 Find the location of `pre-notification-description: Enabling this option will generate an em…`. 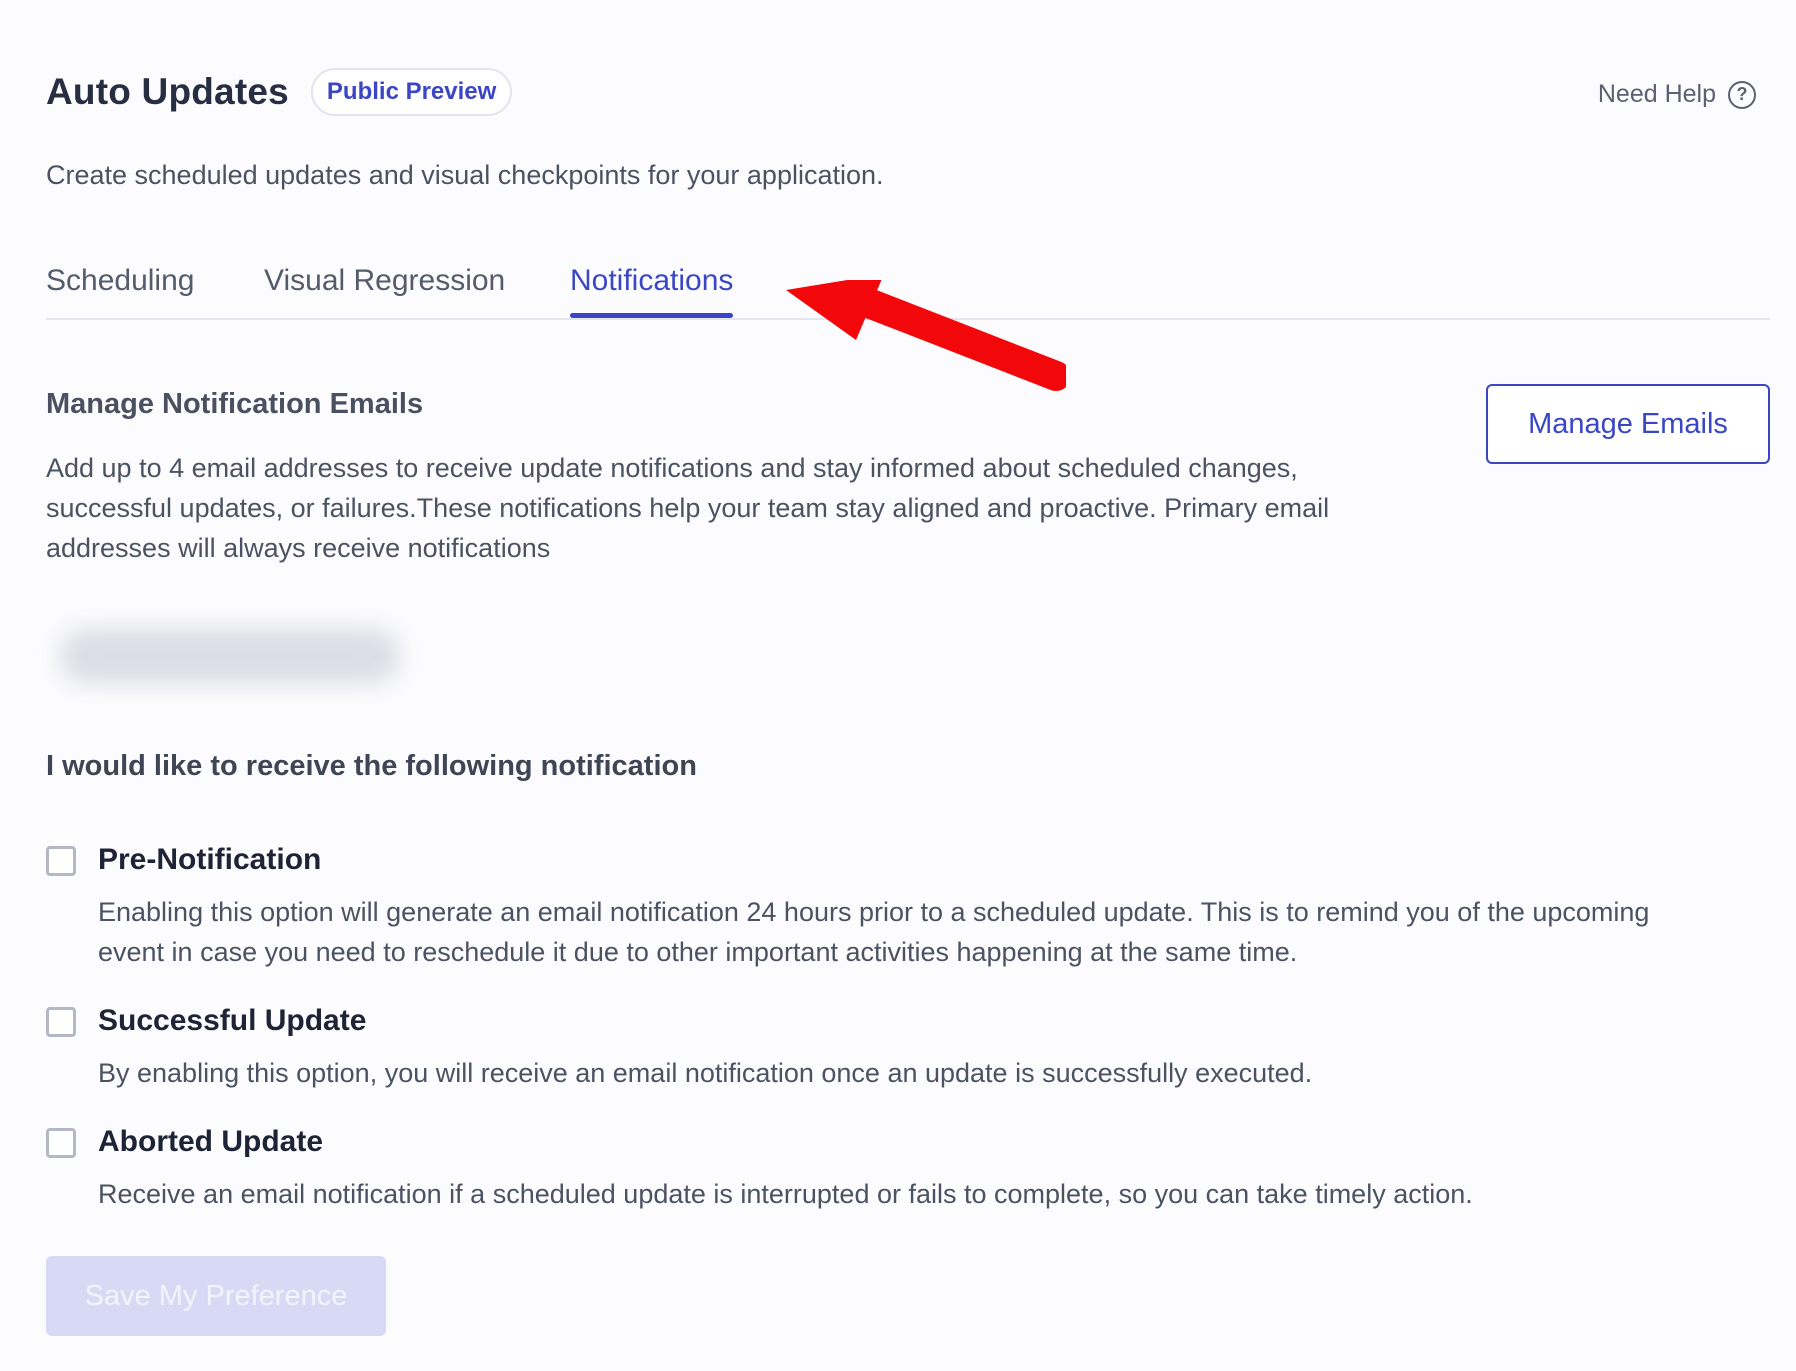

pre-notification-description: Enabling this option will generate an em… is located at coordinates (874, 932).